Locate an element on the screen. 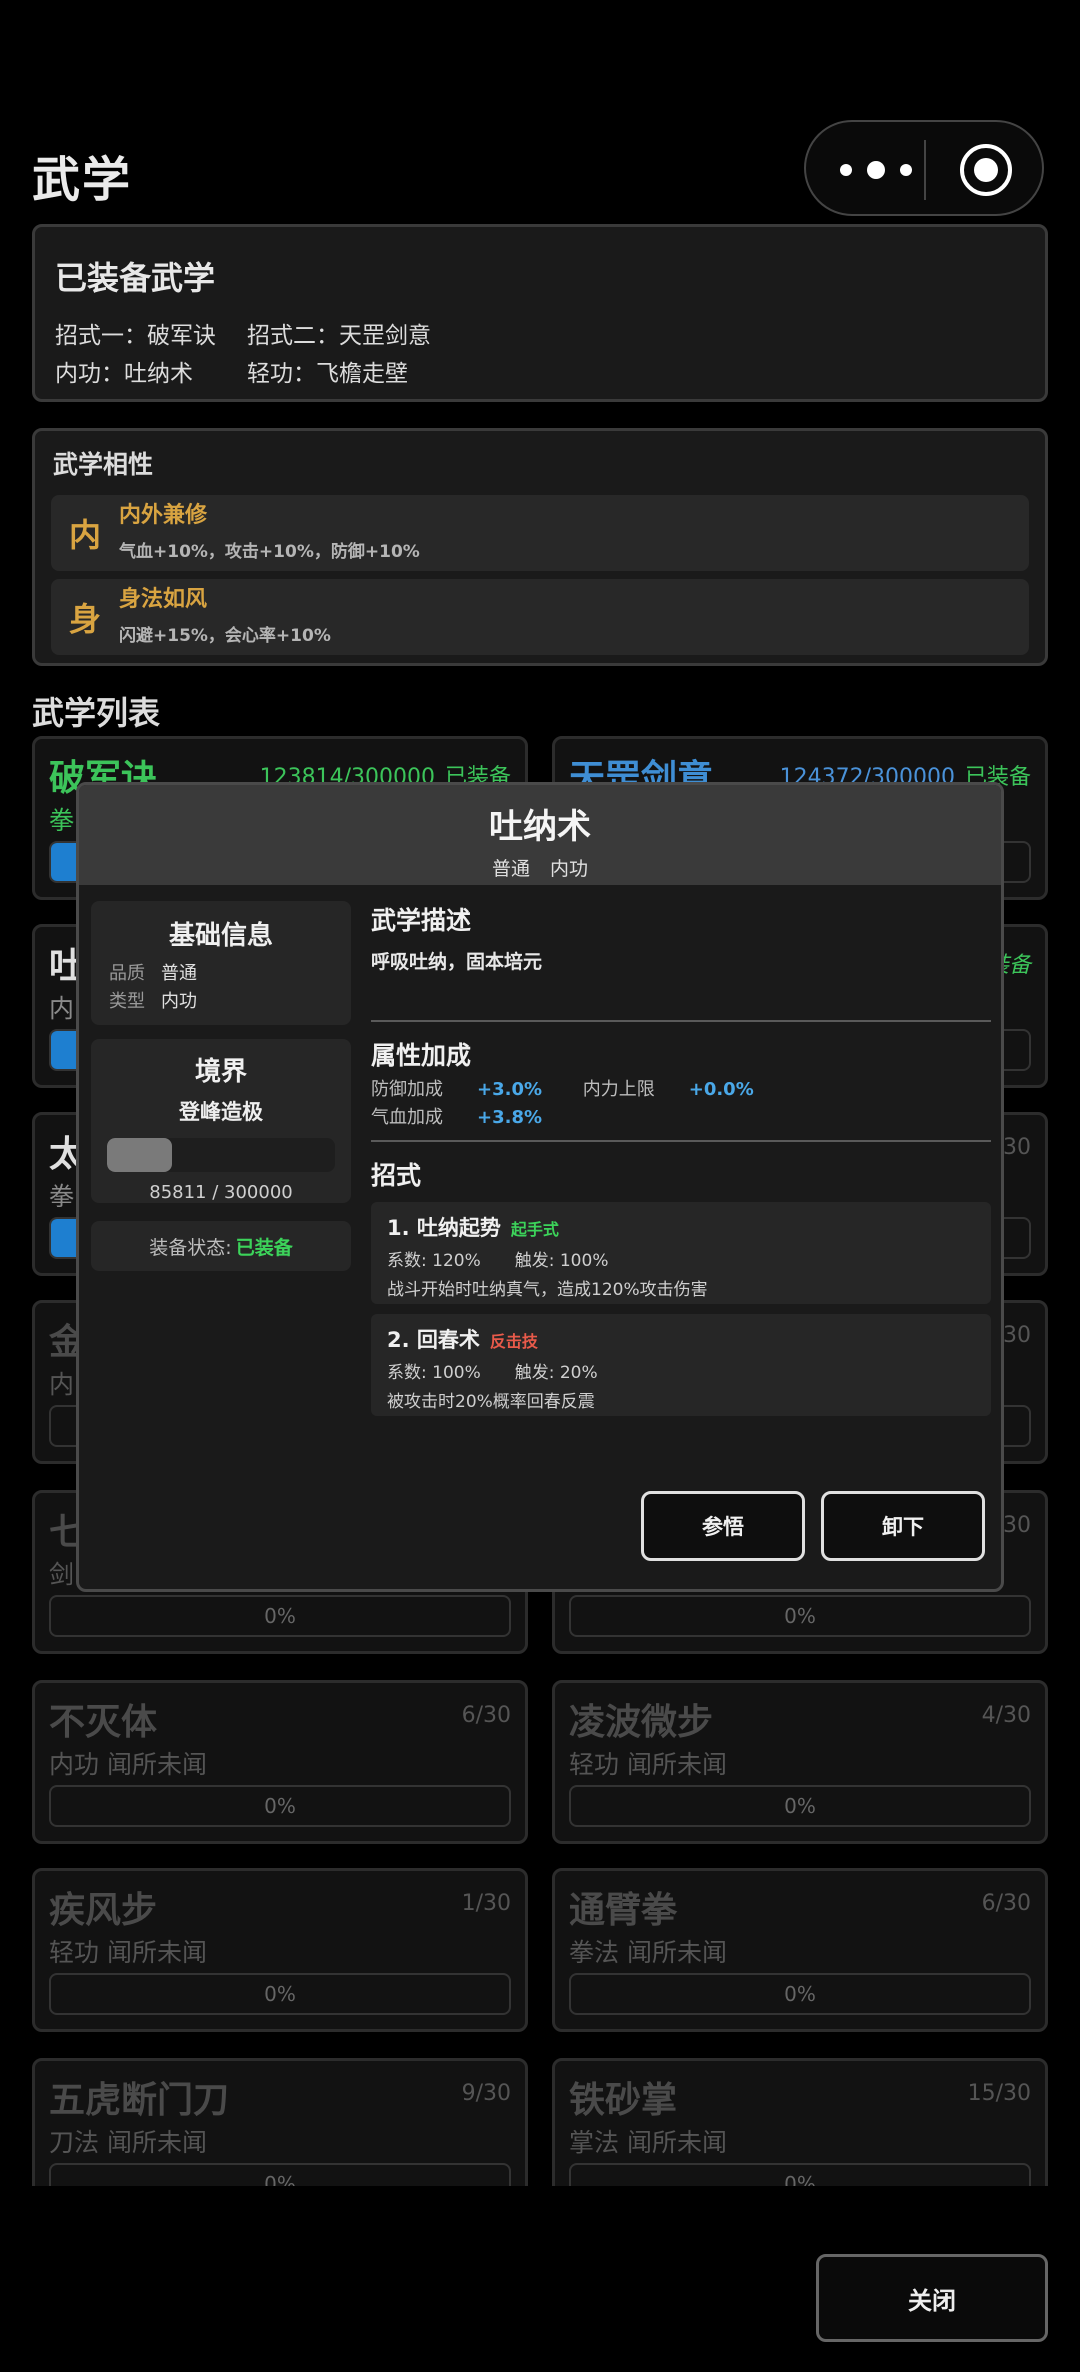 This screenshot has width=1080, height=2372. skill-count-value: 4/30 is located at coordinates (1006, 1715).